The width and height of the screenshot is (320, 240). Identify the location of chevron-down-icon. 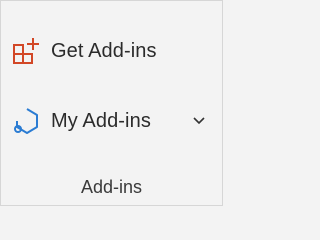
(199, 121).